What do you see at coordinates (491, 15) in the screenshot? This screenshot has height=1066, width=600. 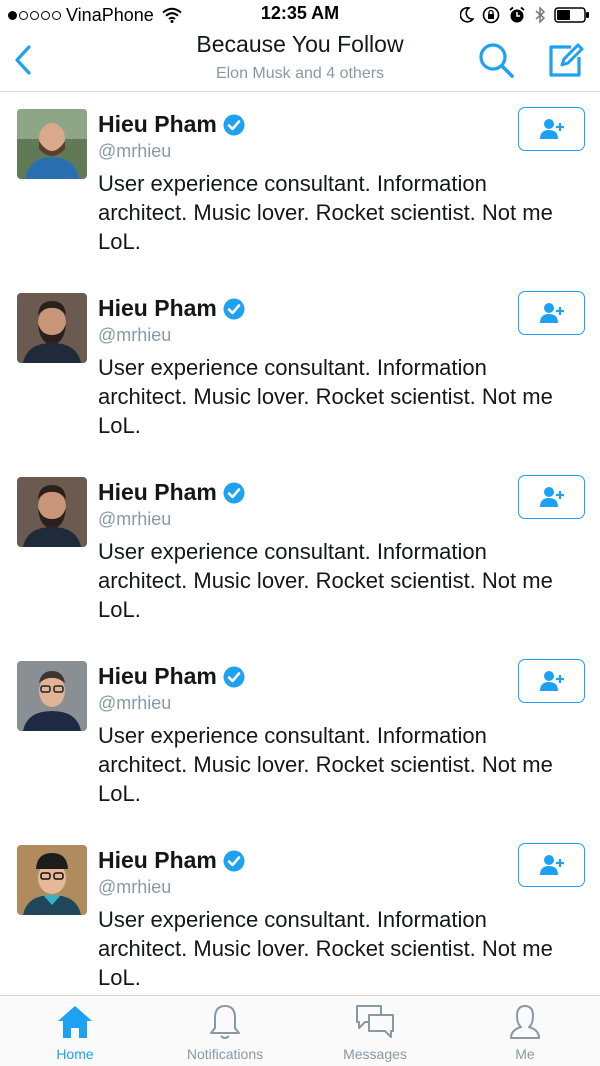 I see `rotation-lock-icon` at bounding box center [491, 15].